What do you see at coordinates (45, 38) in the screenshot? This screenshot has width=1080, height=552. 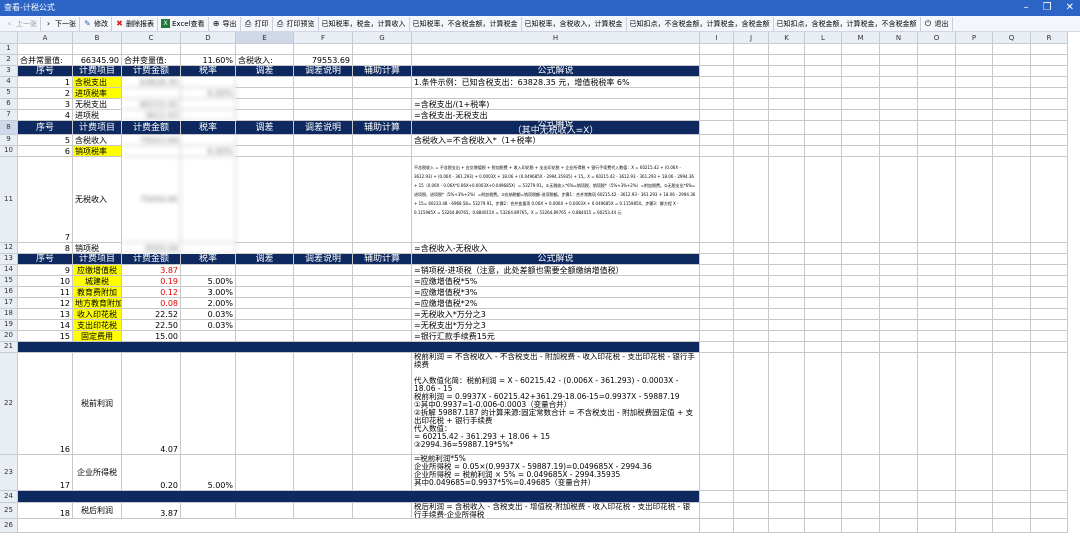 I see `column-header: A` at bounding box center [45, 38].